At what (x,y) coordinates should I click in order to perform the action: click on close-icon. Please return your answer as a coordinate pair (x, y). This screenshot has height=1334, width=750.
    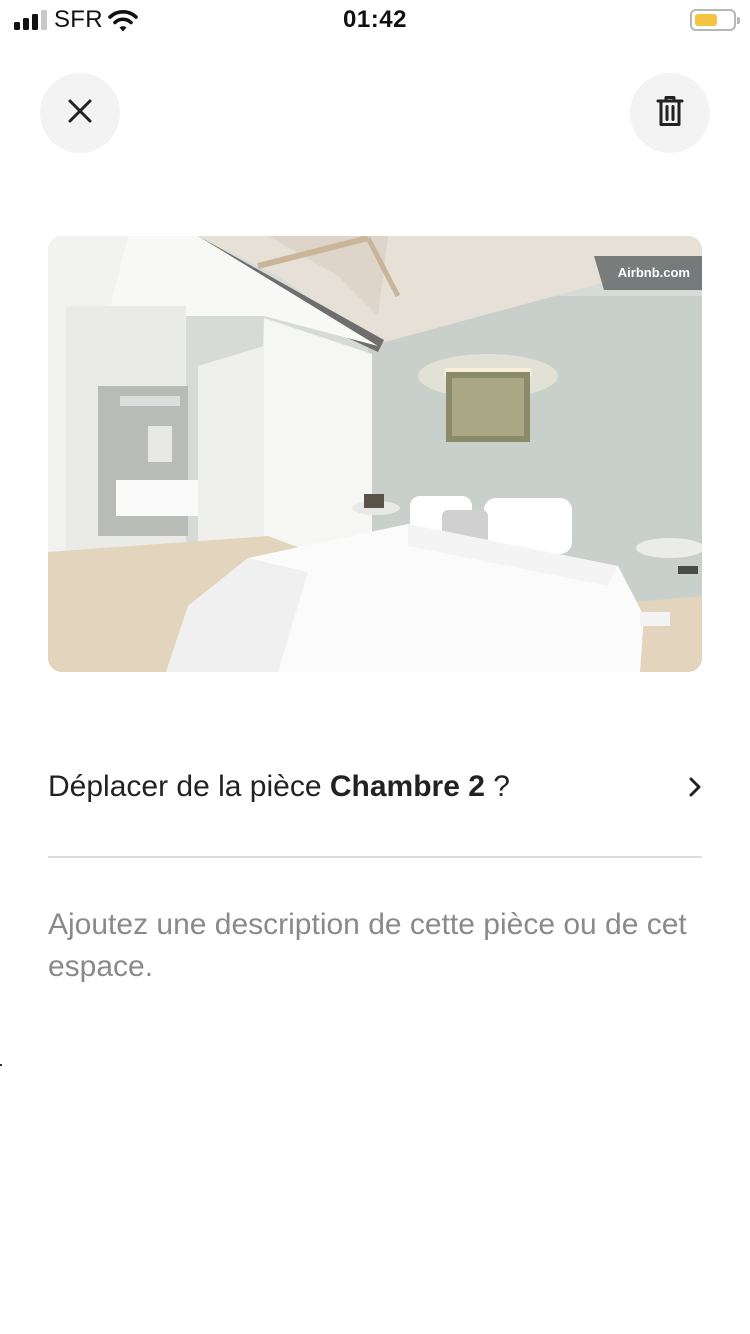
    Looking at the image, I should click on (80, 113).